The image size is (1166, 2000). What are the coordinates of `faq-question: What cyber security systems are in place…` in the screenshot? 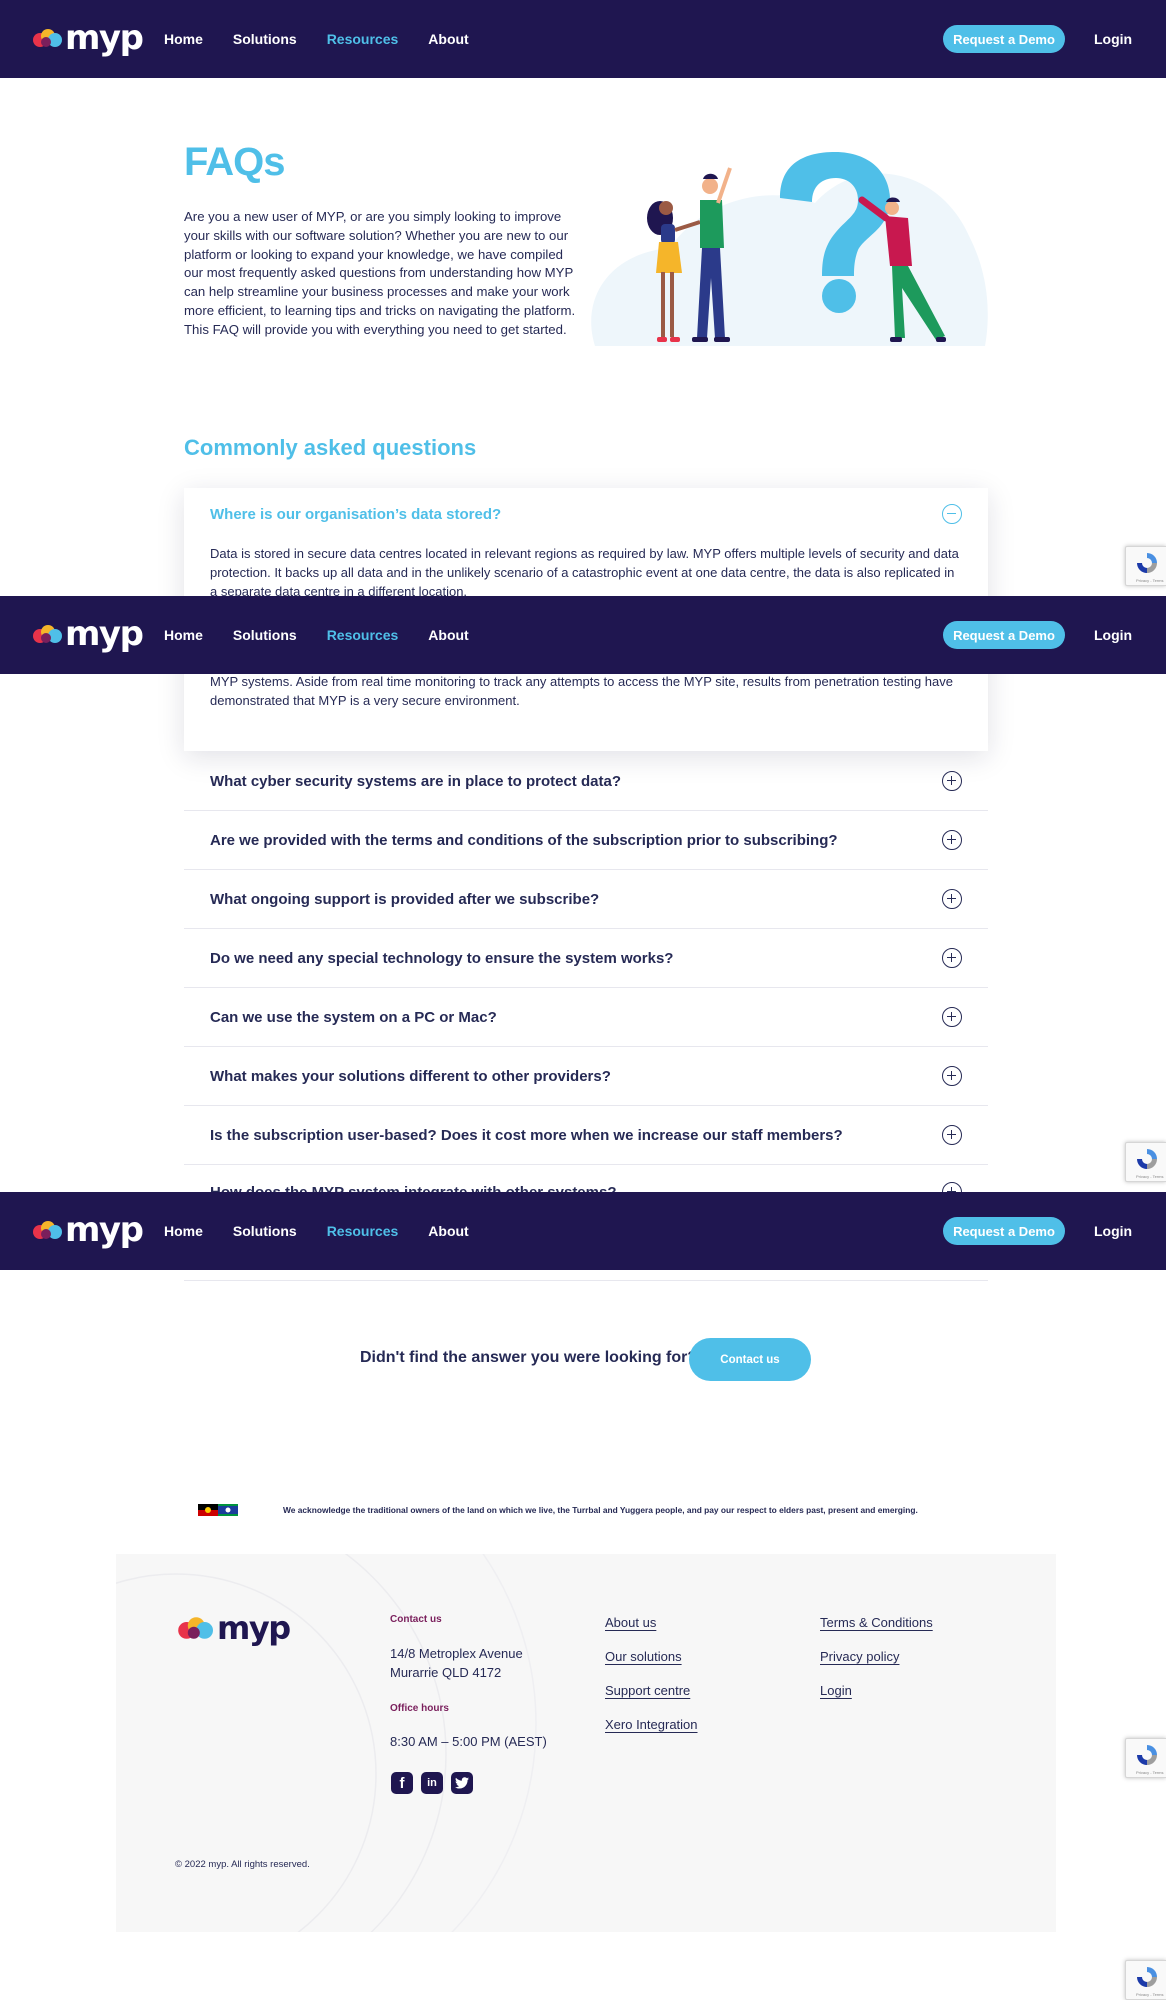 It's located at (415, 781).